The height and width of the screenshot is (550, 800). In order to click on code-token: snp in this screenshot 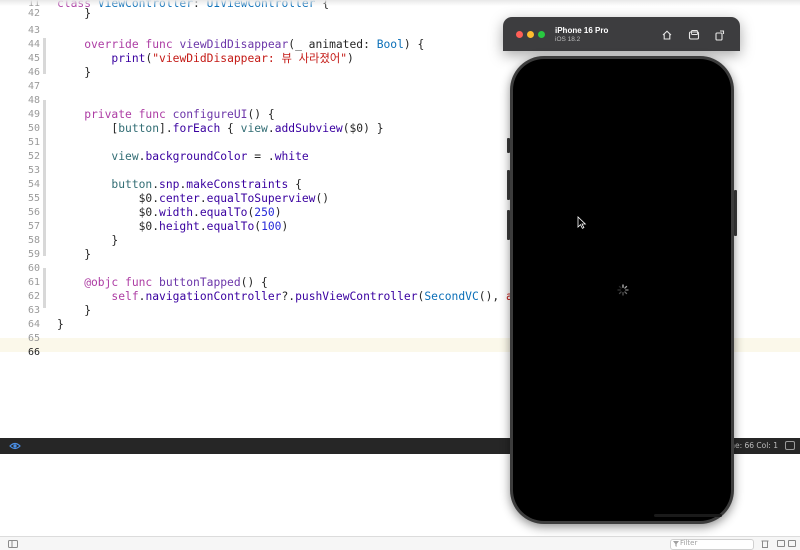, I will do `click(169, 184)`.